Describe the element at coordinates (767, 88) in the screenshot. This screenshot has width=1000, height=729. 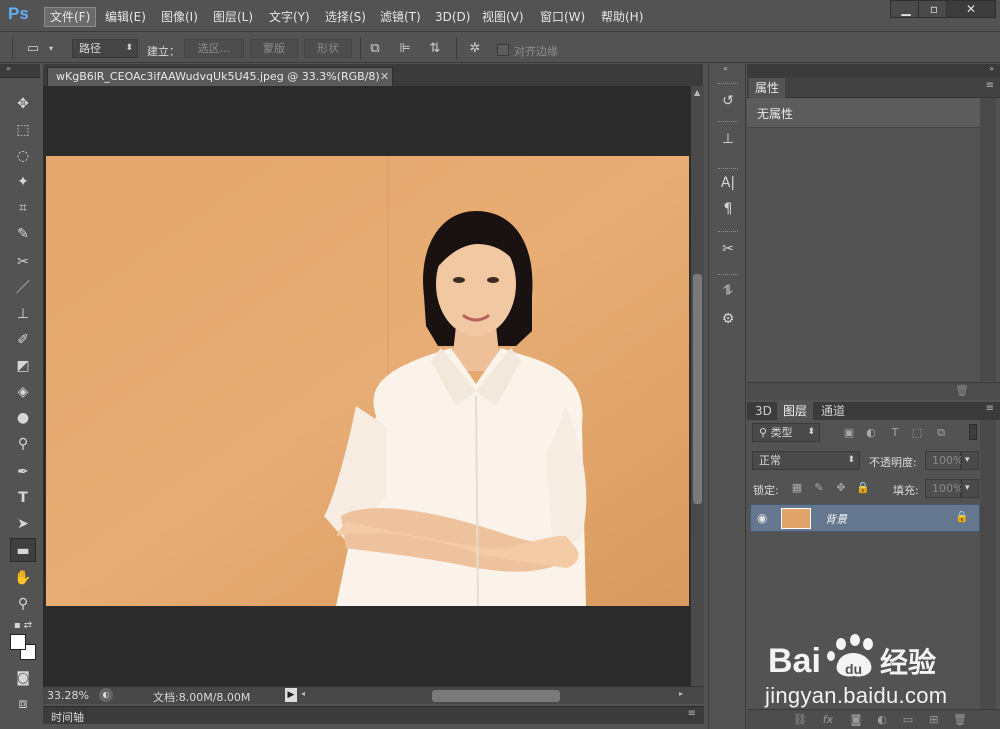
I see `tab-properties: 属性` at that location.